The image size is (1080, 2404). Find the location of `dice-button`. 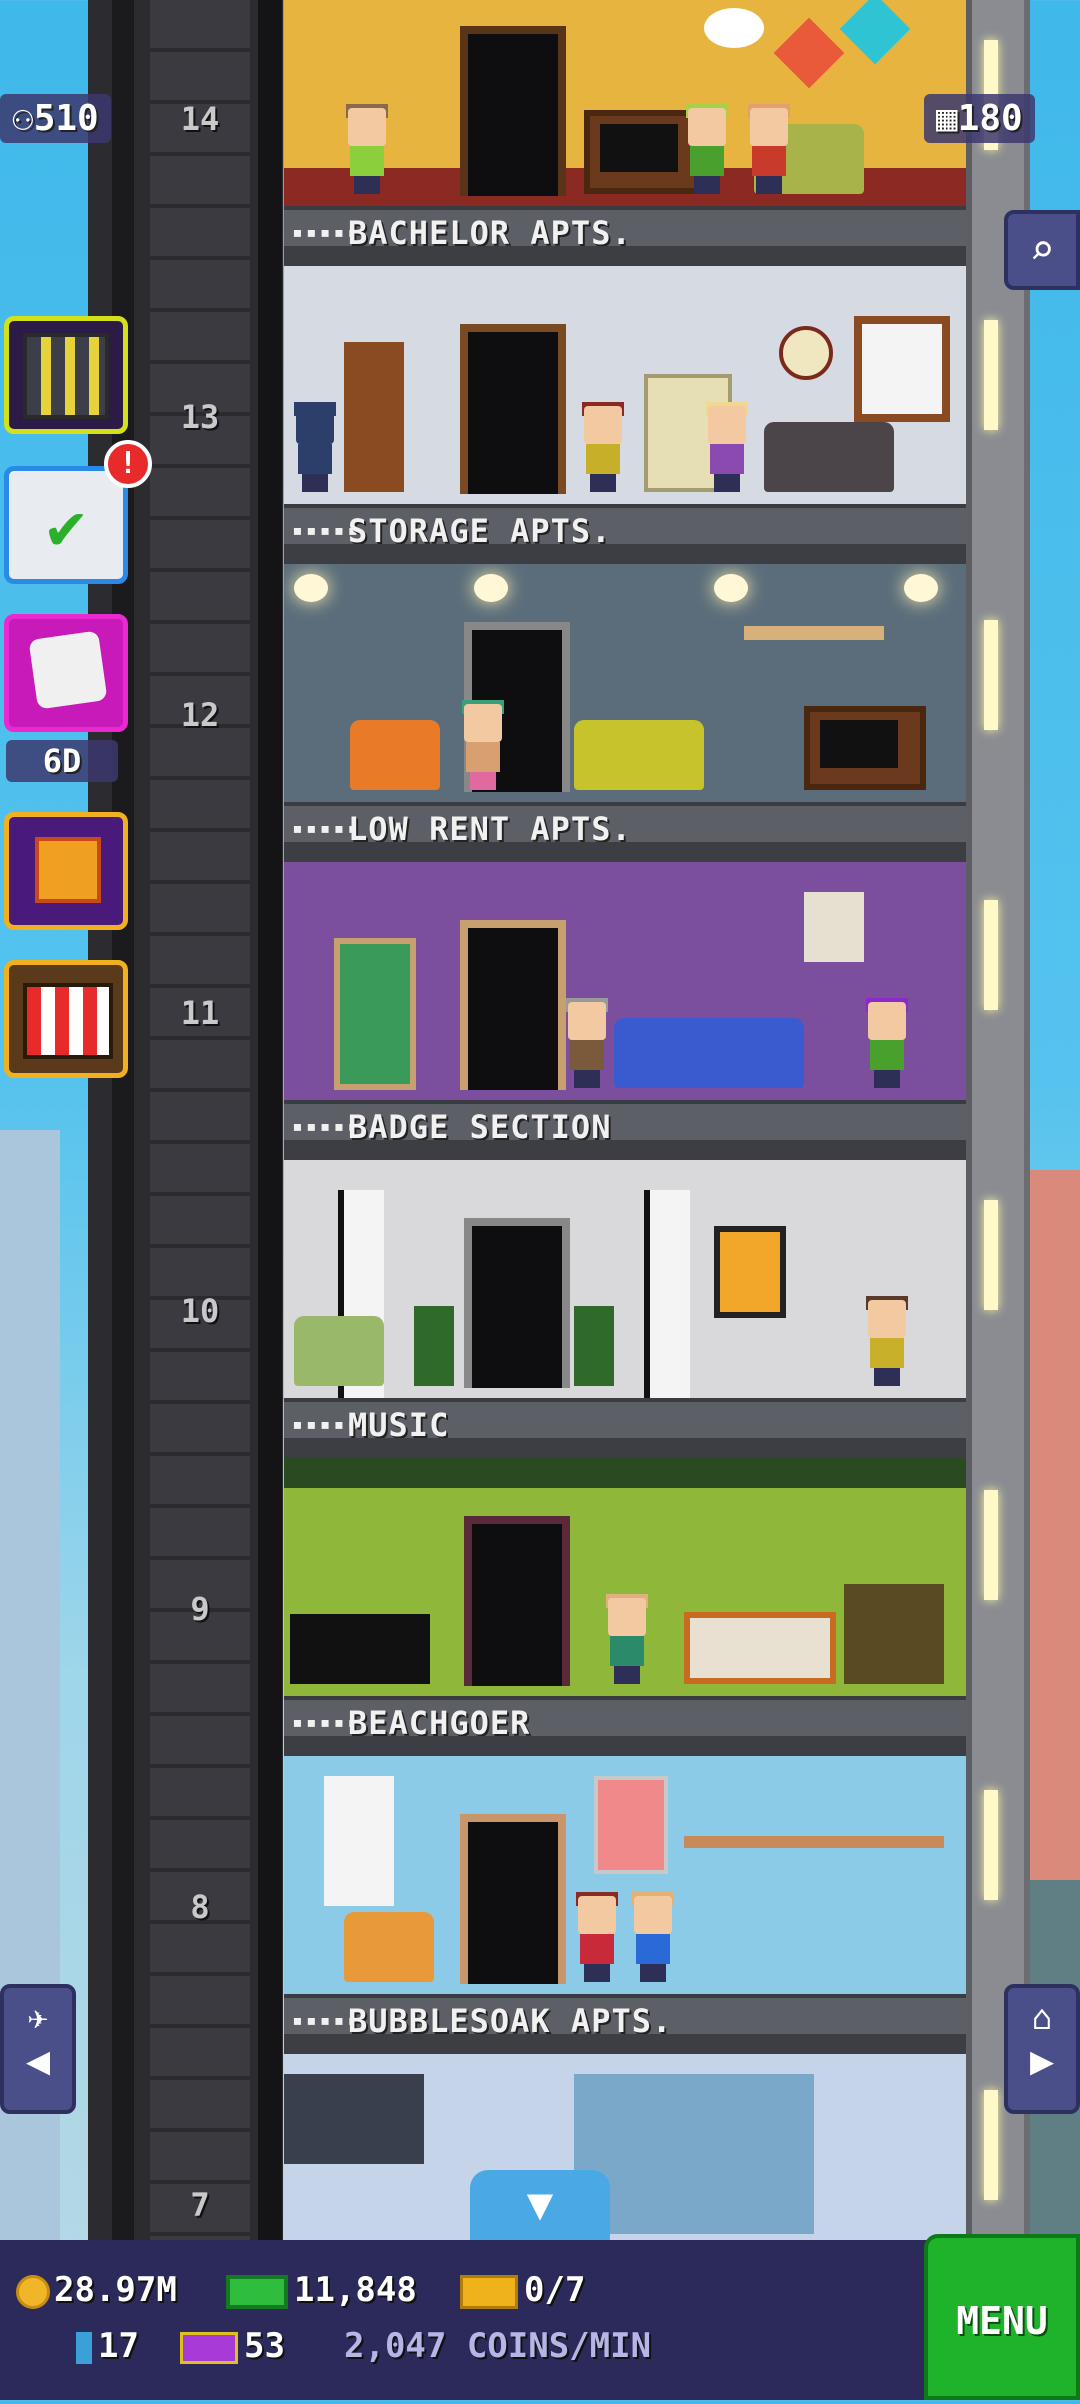

dice-button is located at coordinates (66, 673).